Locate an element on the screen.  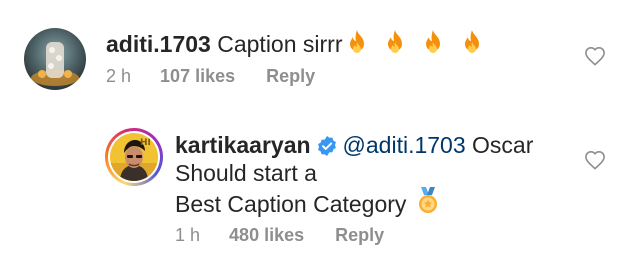
mention-link: @aditi.1703 is located at coordinates (404, 145).